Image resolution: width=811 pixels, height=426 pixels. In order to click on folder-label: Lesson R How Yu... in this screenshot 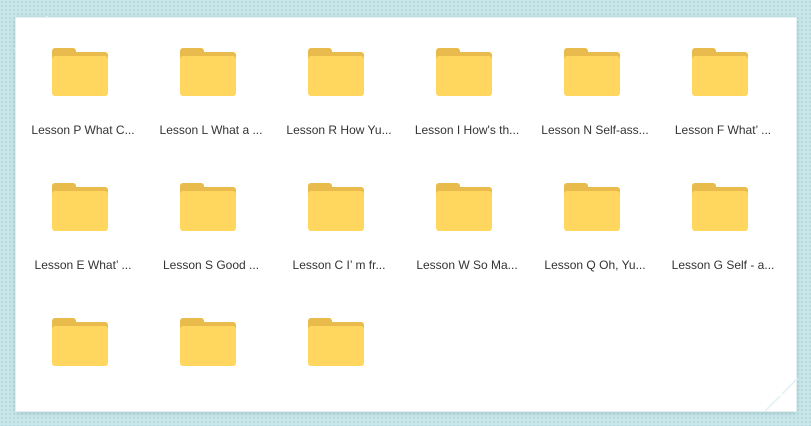, I will do `click(339, 130)`.